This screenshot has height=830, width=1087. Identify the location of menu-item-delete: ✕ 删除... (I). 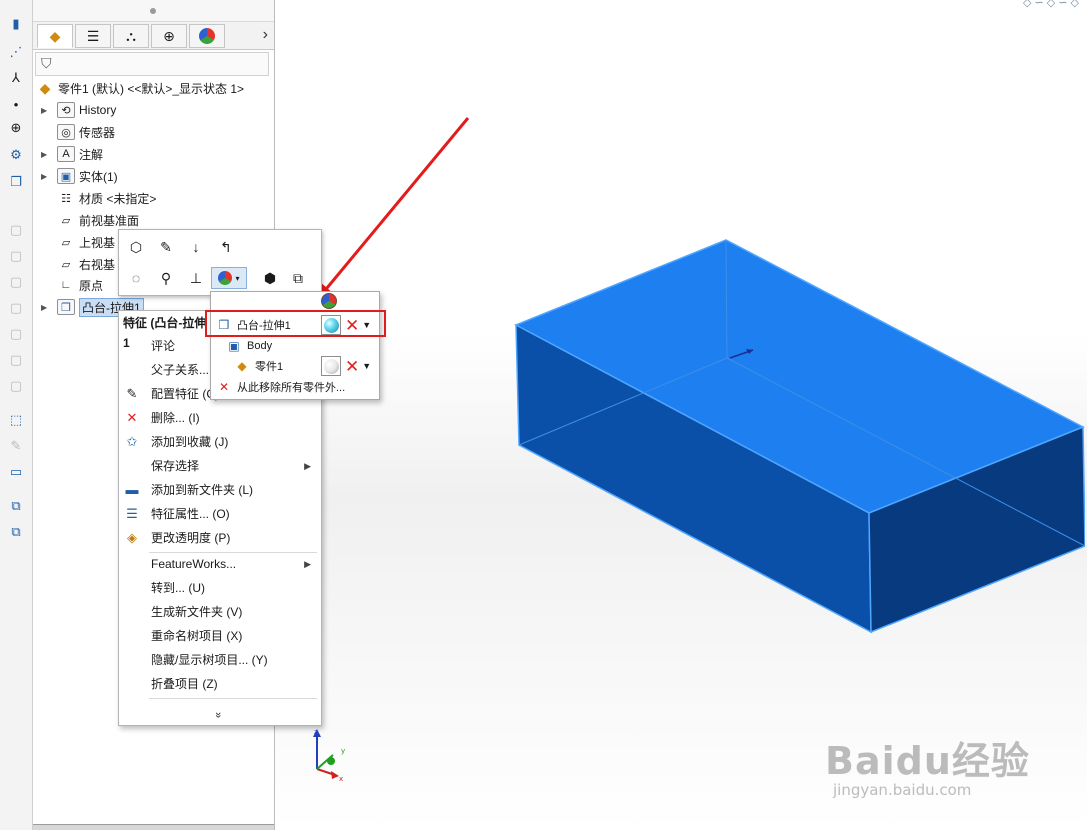
(220, 418).